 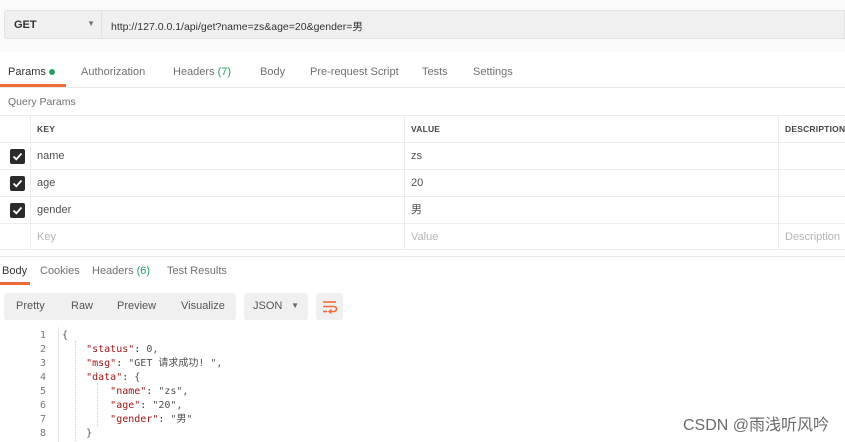 What do you see at coordinates (591, 156) in the screenshot?
I see `param-value: zs` at bounding box center [591, 156].